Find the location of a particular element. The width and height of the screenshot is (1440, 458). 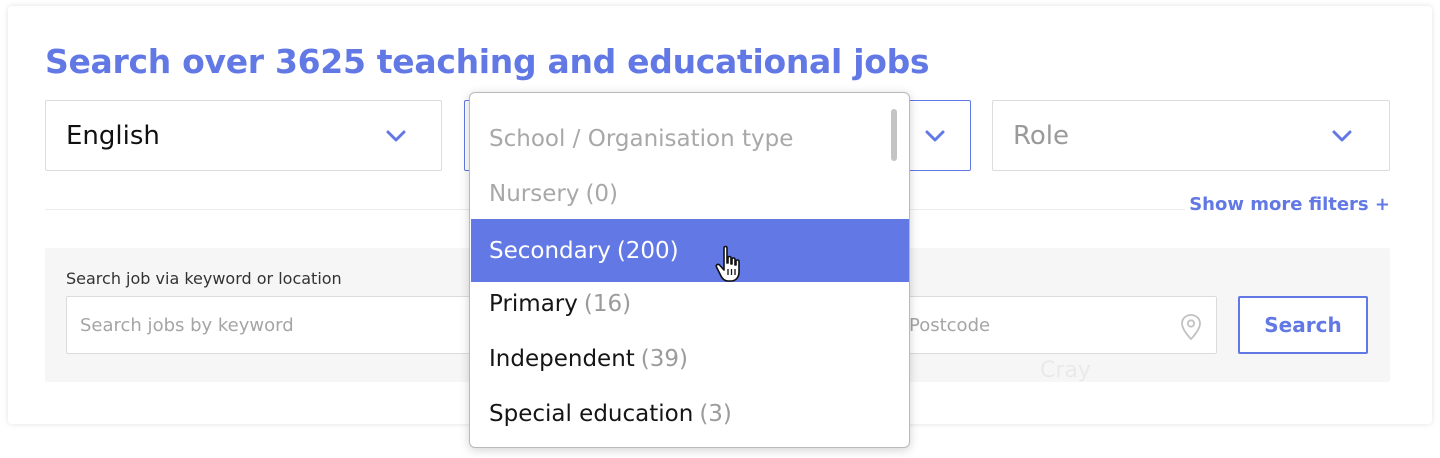

role-select-placeholder: Role is located at coordinates (1041, 135).